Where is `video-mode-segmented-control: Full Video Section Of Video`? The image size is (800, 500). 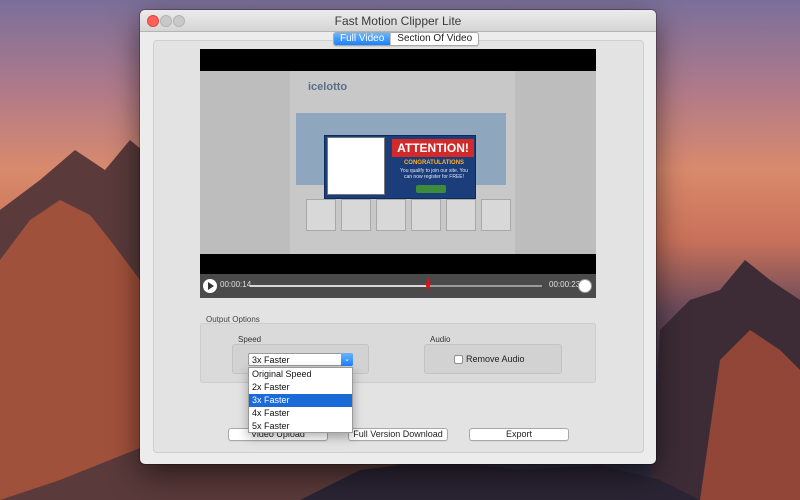
video-mode-segmented-control: Full Video Section Of Video is located at coordinates (406, 39).